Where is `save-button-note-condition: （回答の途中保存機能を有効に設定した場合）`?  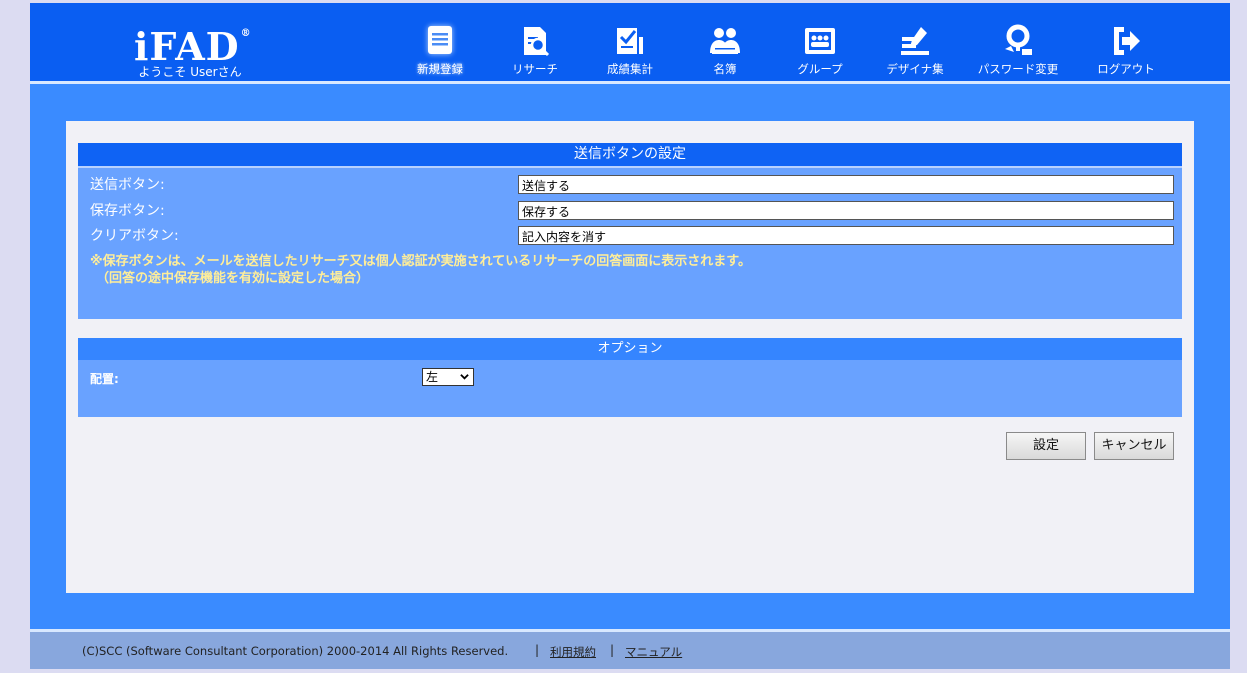 save-button-note-condition: （回答の途中保存機能を有効に設定した場合） is located at coordinates (233, 278).